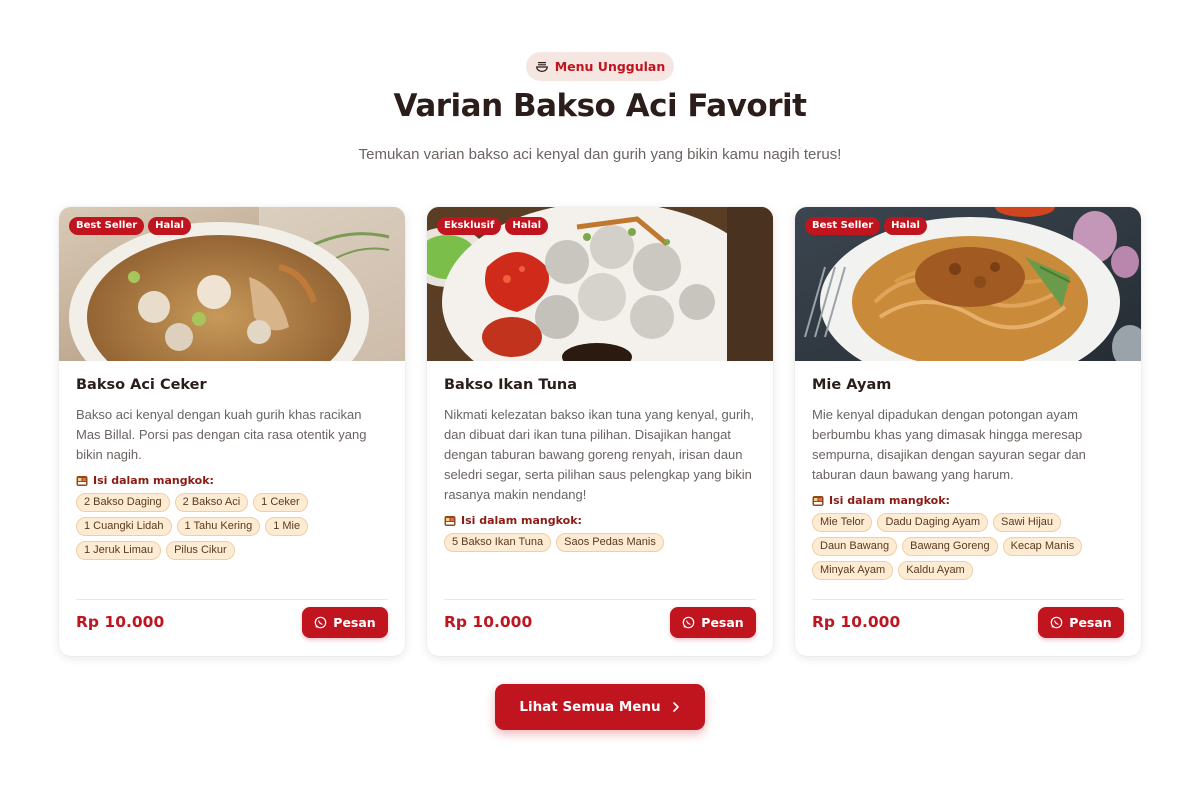 The width and height of the screenshot is (1200, 800). Describe the element at coordinates (933, 522) in the screenshot. I see `content-chip: Dadu Daging Ayam` at that location.